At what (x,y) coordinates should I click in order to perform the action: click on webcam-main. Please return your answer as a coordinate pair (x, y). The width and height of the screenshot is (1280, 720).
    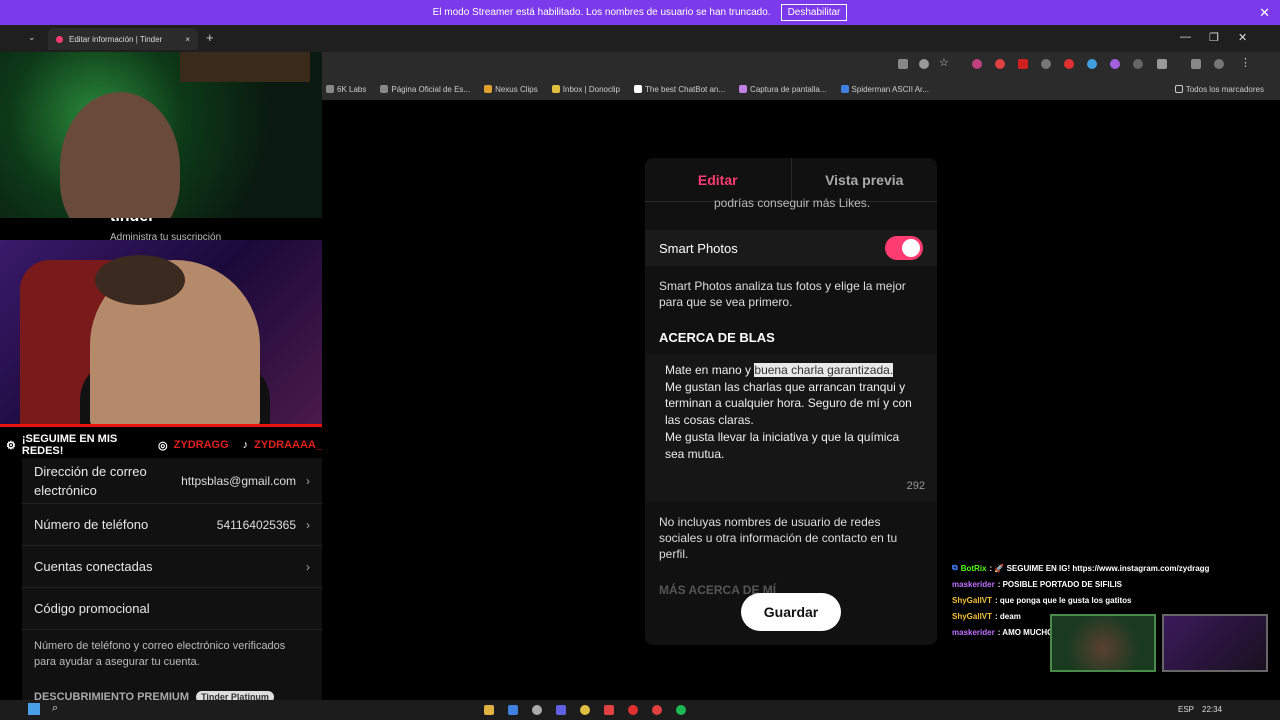
    Looking at the image, I should click on (161, 333).